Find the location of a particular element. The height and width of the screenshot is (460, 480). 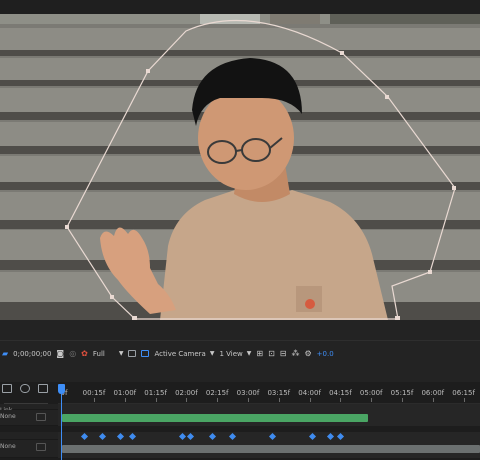

ruler-label: 02:15f is located at coordinates (217, 393).